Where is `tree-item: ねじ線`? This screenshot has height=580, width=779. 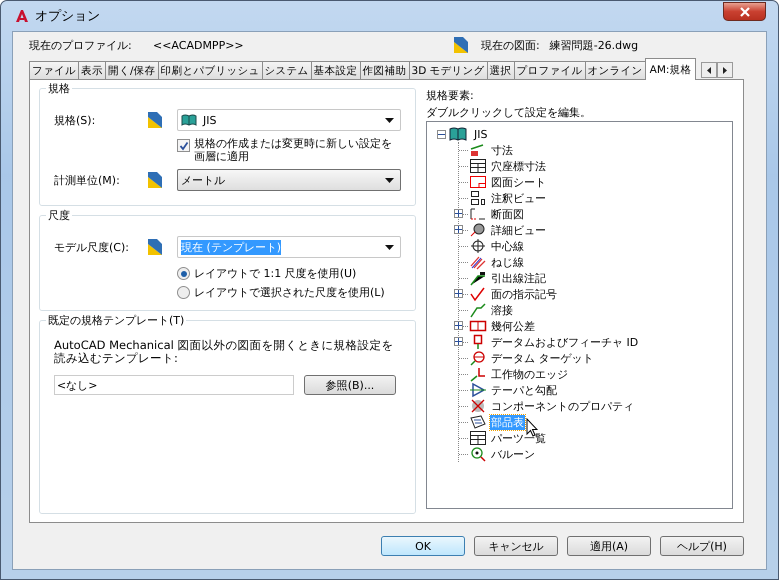 tree-item: ねじ線 is located at coordinates (507, 262).